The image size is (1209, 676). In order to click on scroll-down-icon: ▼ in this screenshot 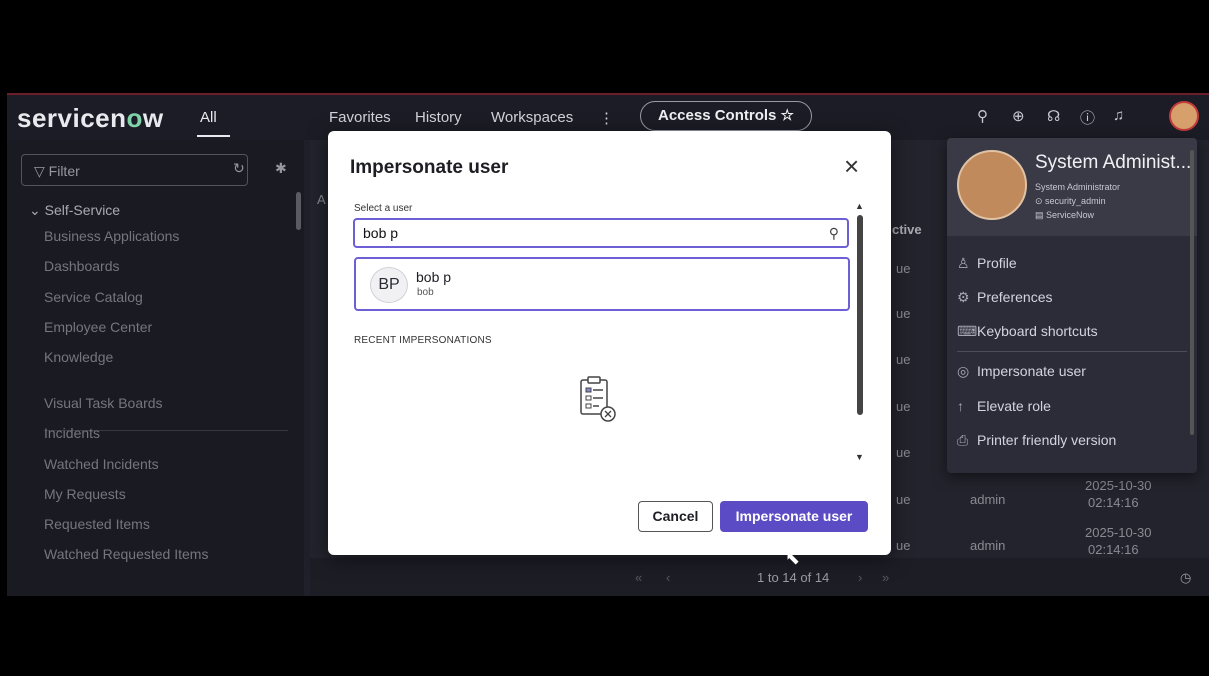, I will do `click(859, 457)`.